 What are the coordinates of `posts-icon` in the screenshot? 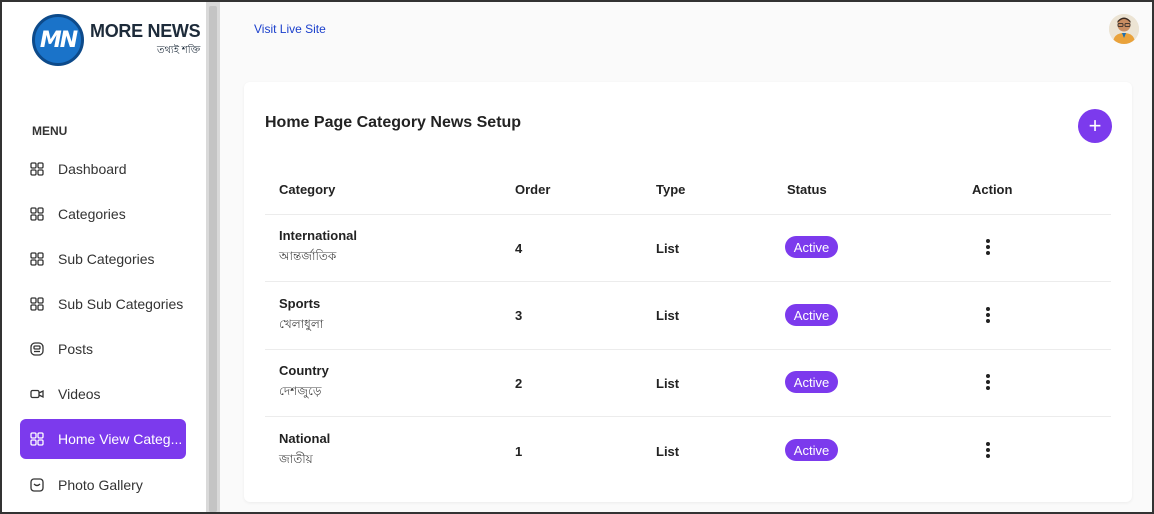 It's located at (37, 349).